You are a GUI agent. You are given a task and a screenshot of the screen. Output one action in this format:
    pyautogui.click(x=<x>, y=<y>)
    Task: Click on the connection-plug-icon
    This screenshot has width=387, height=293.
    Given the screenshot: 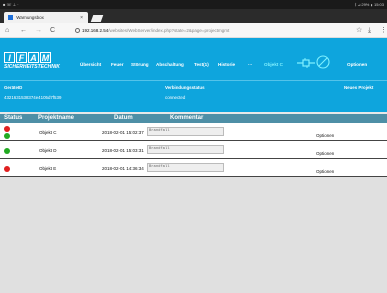 What is the action you would take?
    pyautogui.click(x=306, y=63)
    